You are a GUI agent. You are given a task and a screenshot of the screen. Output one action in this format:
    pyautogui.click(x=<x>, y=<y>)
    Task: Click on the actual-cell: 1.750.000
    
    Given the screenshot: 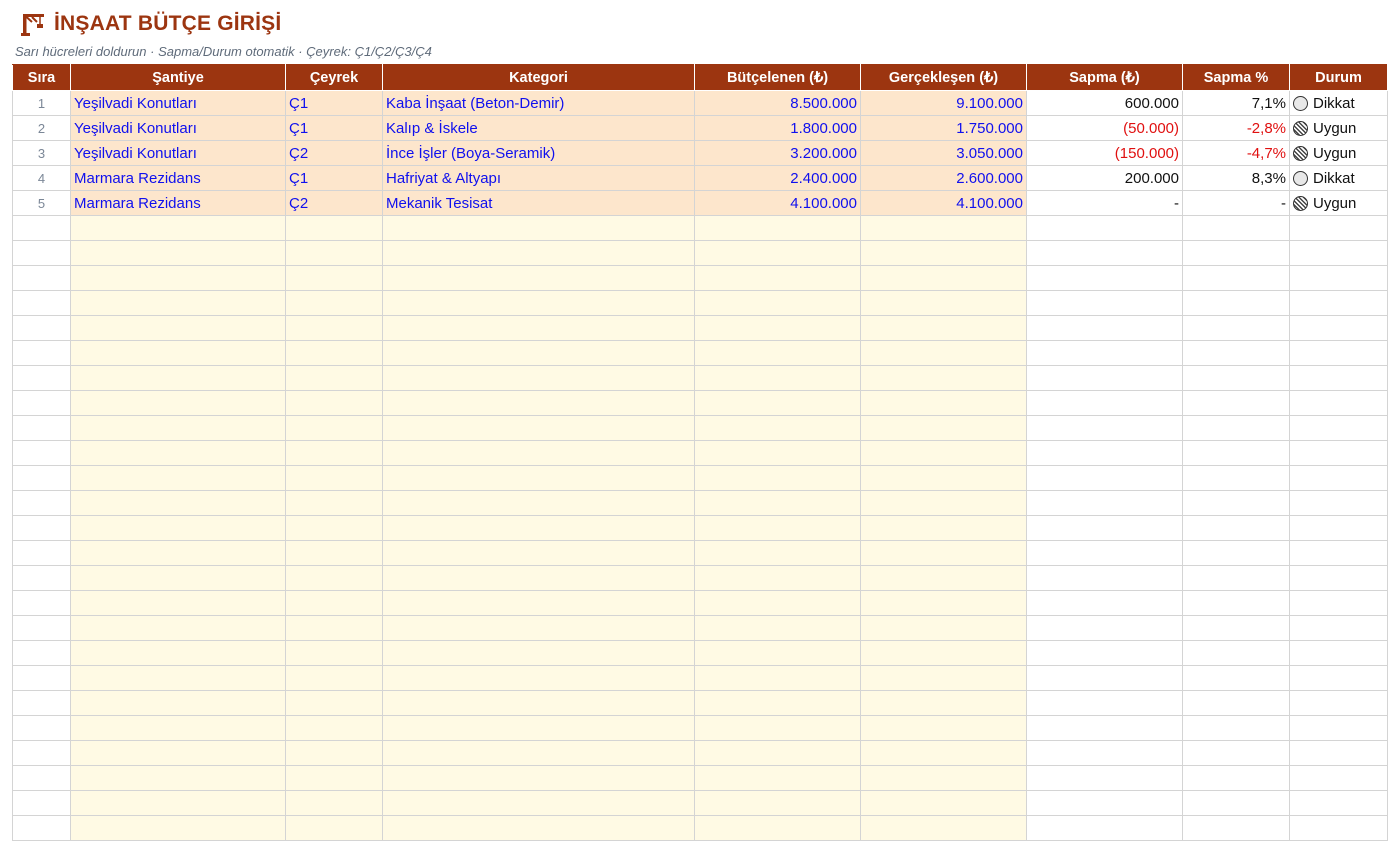 What is the action you would take?
    pyautogui.click(x=943, y=128)
    